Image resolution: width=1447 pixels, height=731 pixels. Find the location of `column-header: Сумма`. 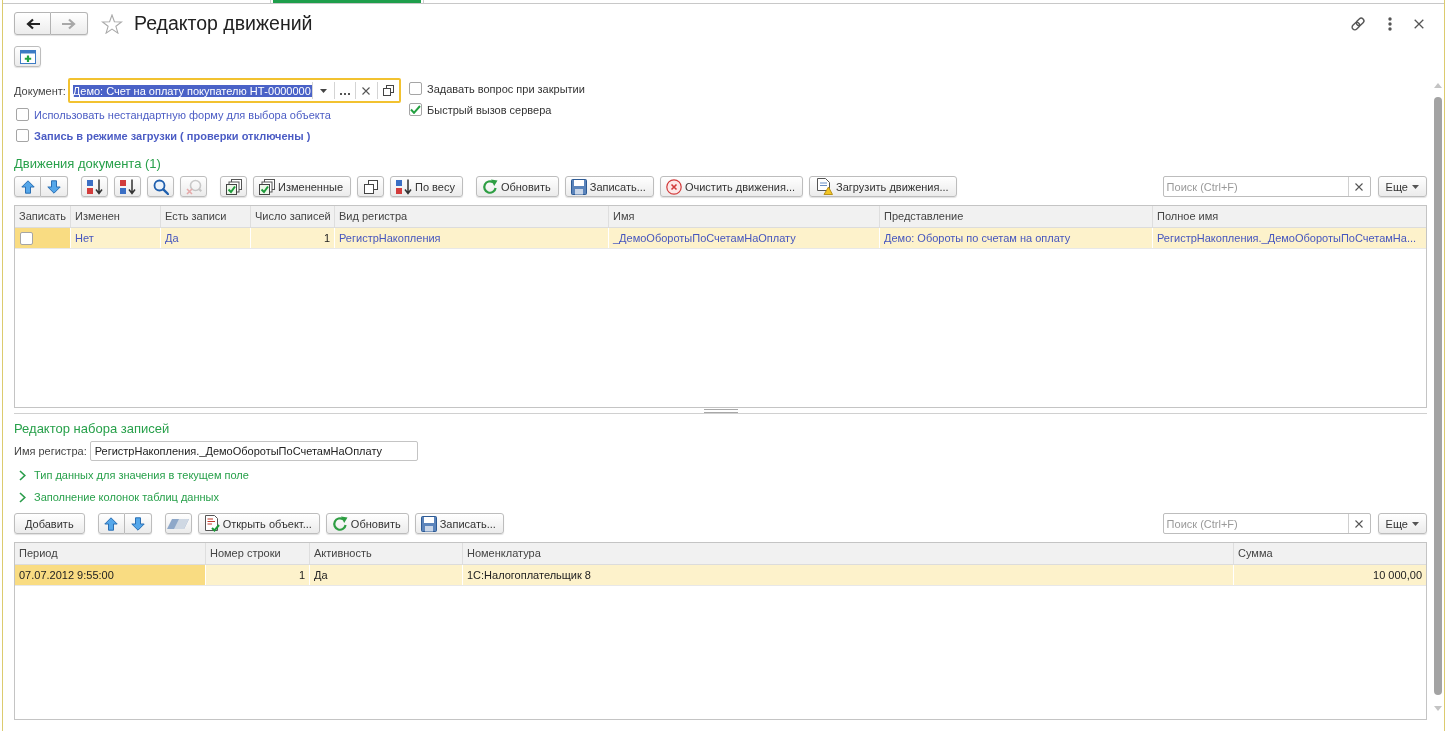

column-header: Сумма is located at coordinates (1330, 553).